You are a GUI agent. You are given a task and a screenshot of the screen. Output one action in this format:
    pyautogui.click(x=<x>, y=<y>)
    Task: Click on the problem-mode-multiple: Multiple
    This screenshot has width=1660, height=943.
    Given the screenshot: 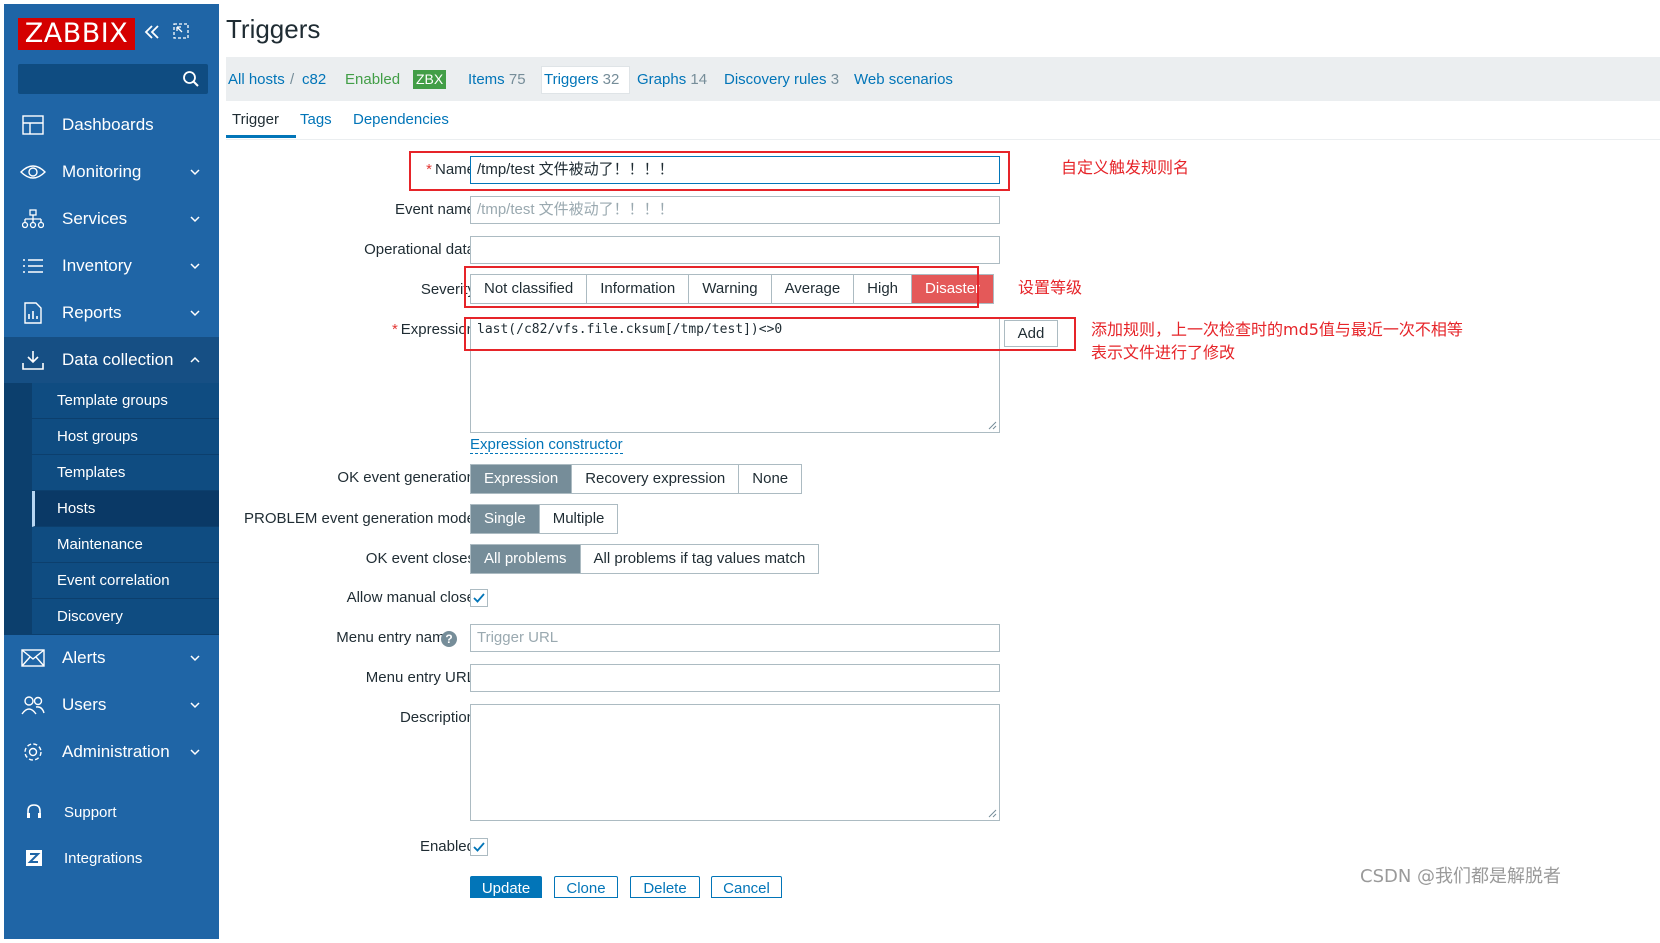 What is the action you would take?
    pyautogui.click(x=579, y=519)
    